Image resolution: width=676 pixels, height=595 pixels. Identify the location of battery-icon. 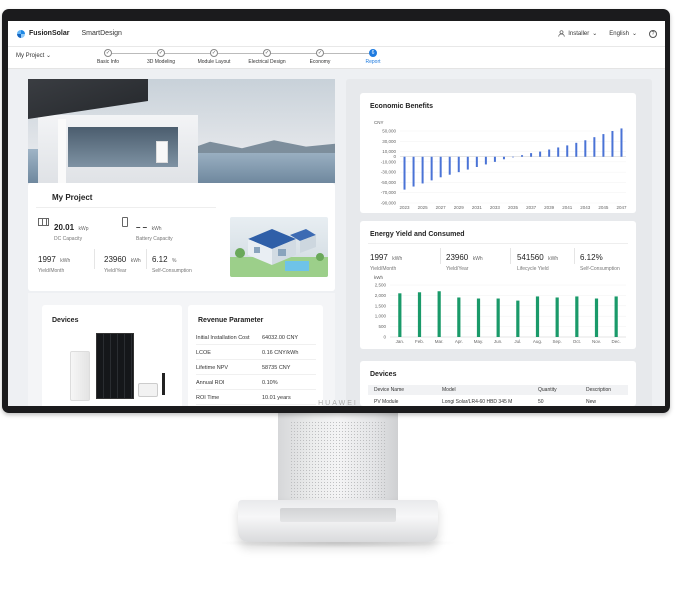
(125, 222).